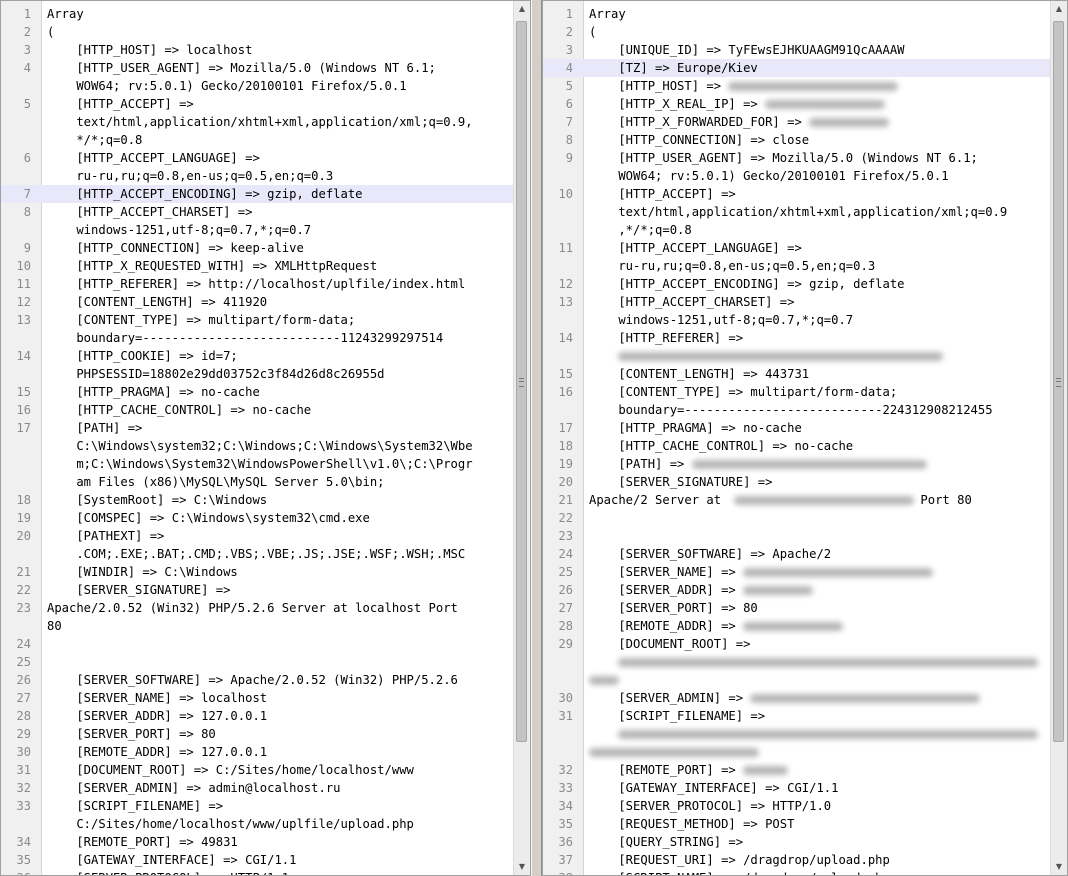 Image resolution: width=1068 pixels, height=876 pixels. I want to click on code-line: 4 [TZ] => Europe/Kiev, so click(797, 68).